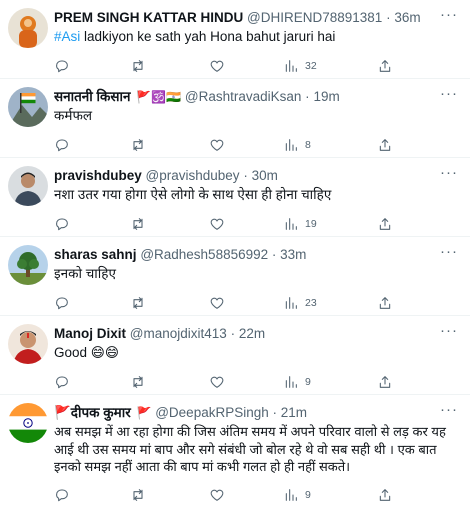 The height and width of the screenshot is (507, 470). I want to click on views-button: 8, so click(330, 145).